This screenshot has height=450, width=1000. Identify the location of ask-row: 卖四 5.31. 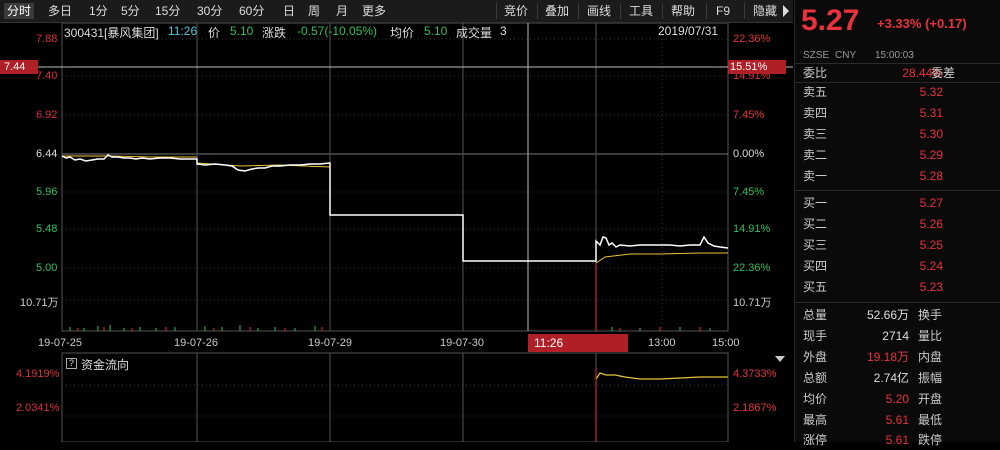
(899, 113).